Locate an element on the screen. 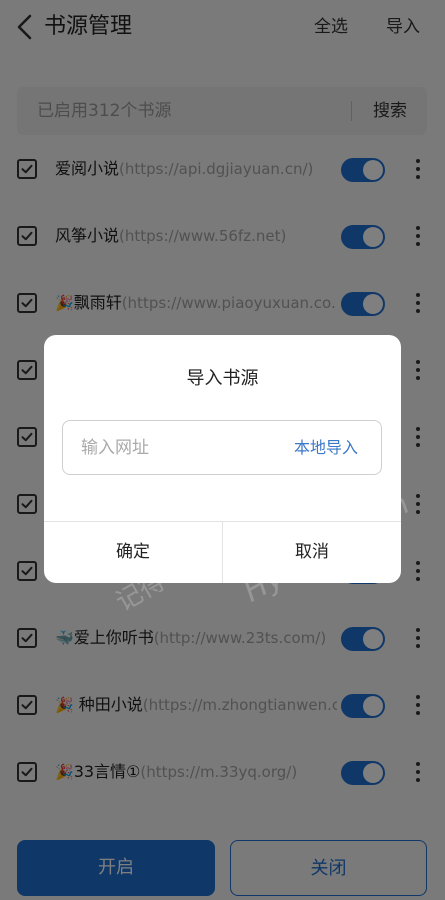 This screenshot has width=445, height=900. url-input: 输入网址 本地导入 is located at coordinates (222, 447).